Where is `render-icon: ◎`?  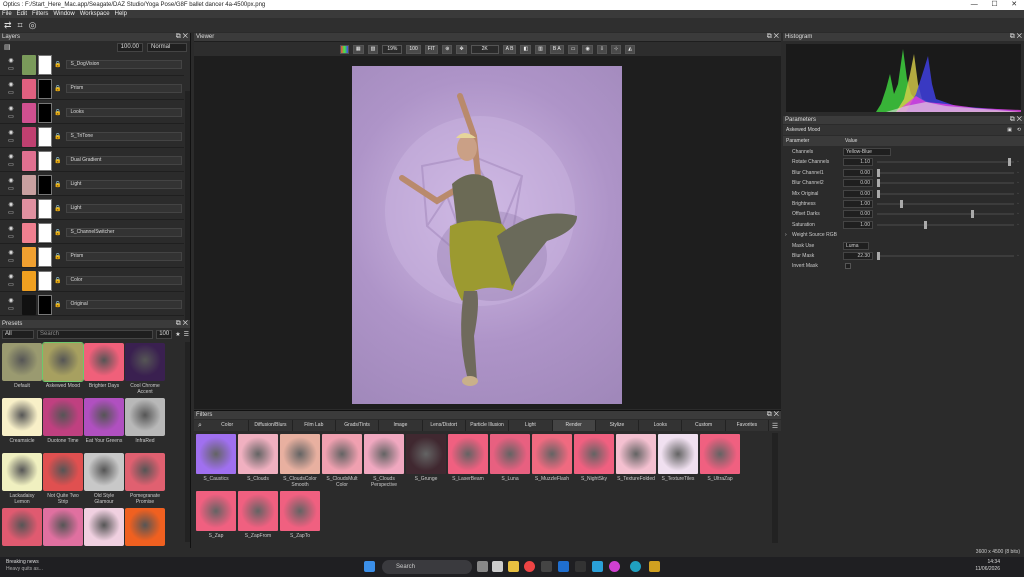 render-icon: ◎ is located at coordinates (33, 25).